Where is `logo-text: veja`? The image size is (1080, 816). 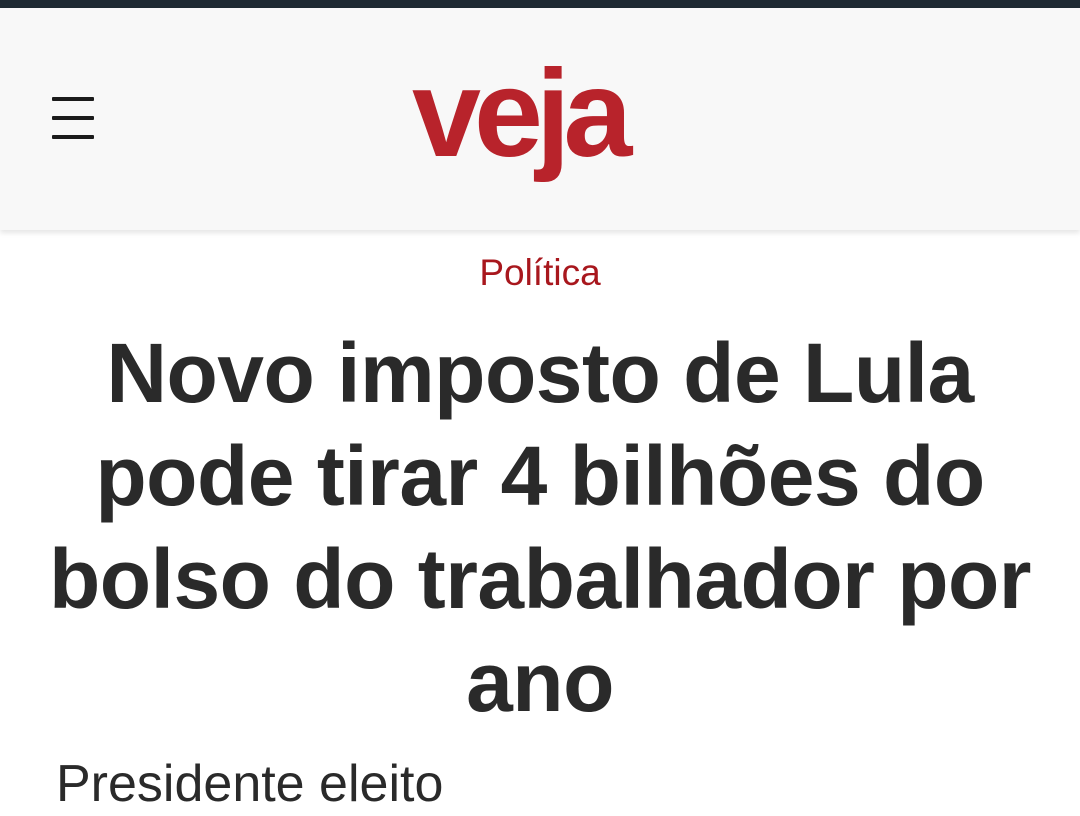 logo-text: veja is located at coordinates (522, 120).